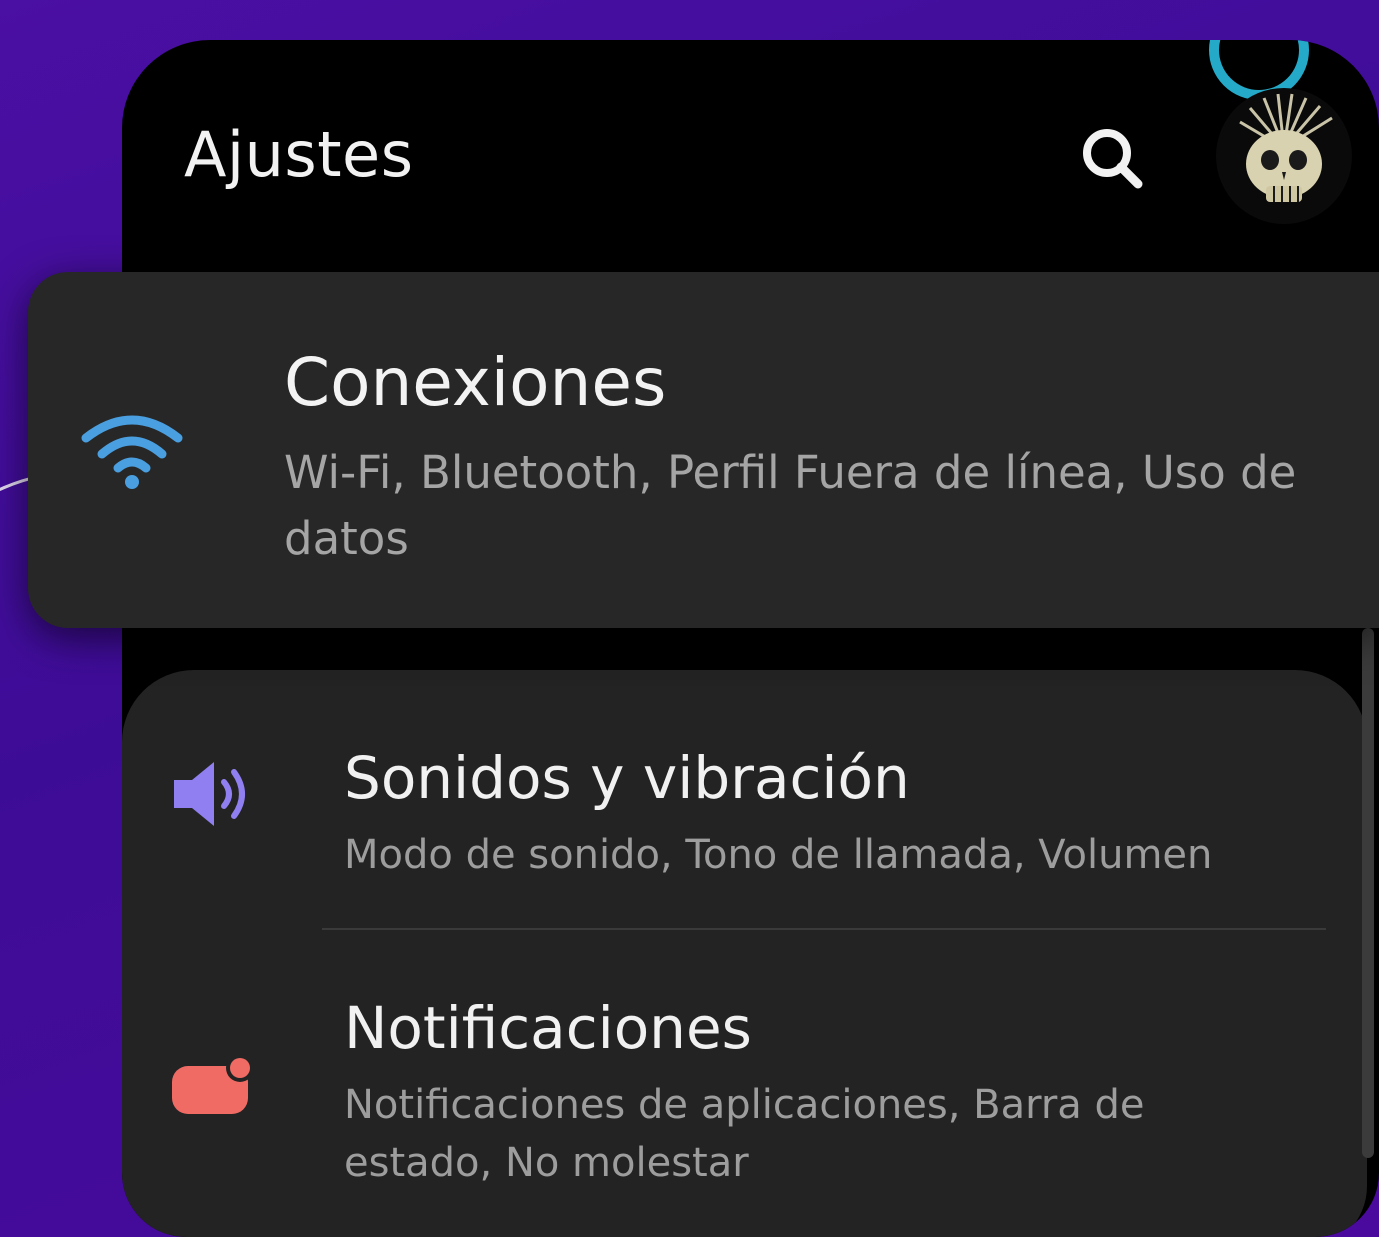  I want to click on divider, so click(824, 929).